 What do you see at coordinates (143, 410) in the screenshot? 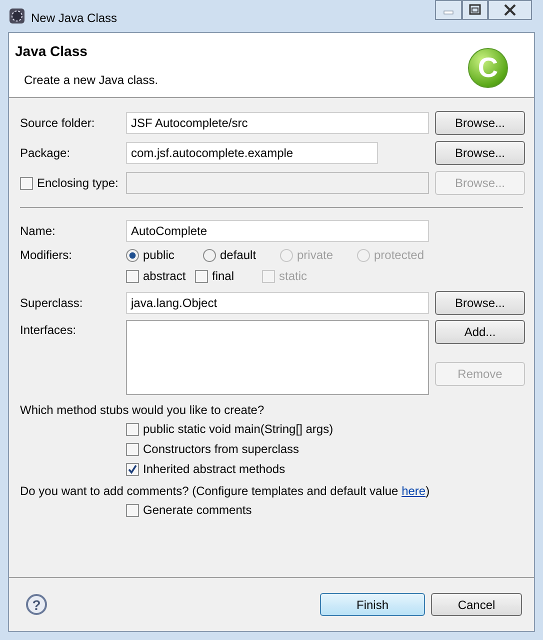
I see `section-question: Which method stubs would you like to create?` at bounding box center [143, 410].